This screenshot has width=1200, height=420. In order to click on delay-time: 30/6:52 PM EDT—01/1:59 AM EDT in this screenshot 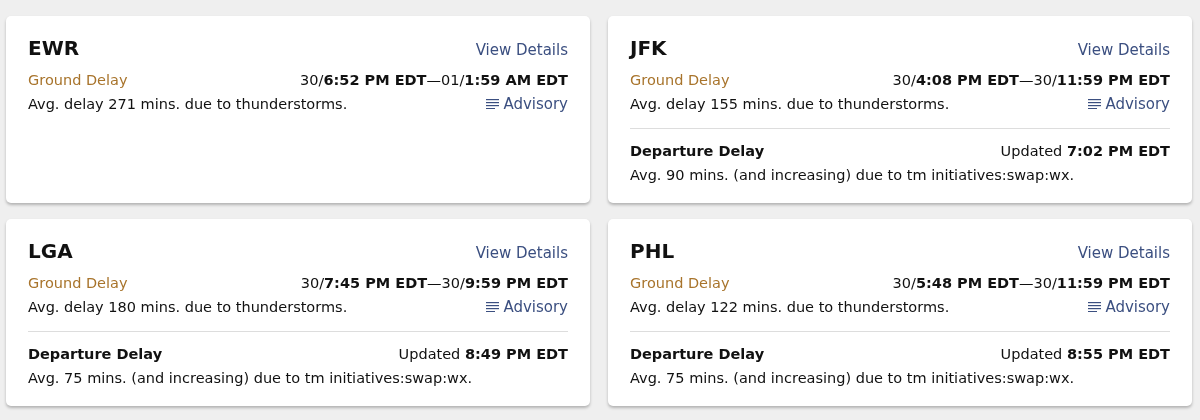, I will do `click(434, 80)`.